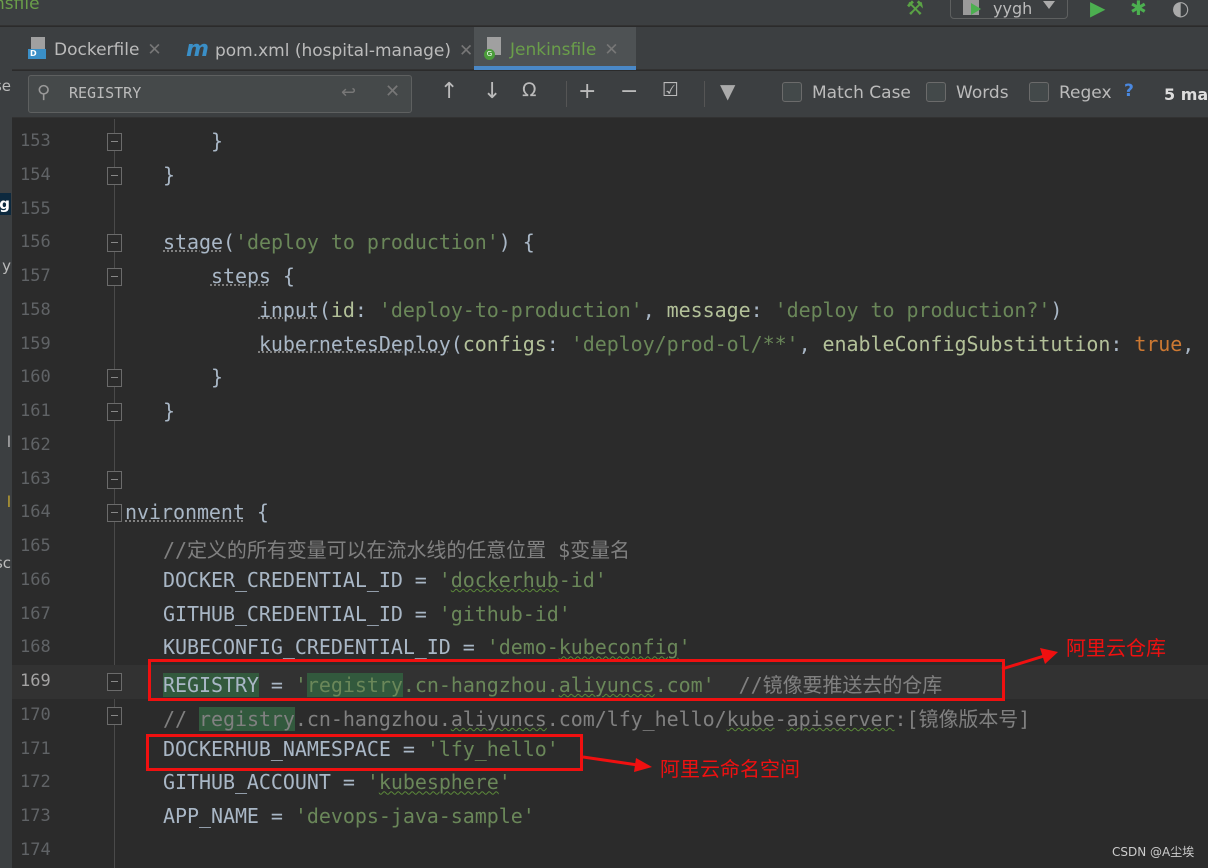 The width and height of the screenshot is (1208, 868). Describe the element at coordinates (1116, 648) in the screenshot. I see `registry-annotation-label: 阿里云仓库` at that location.